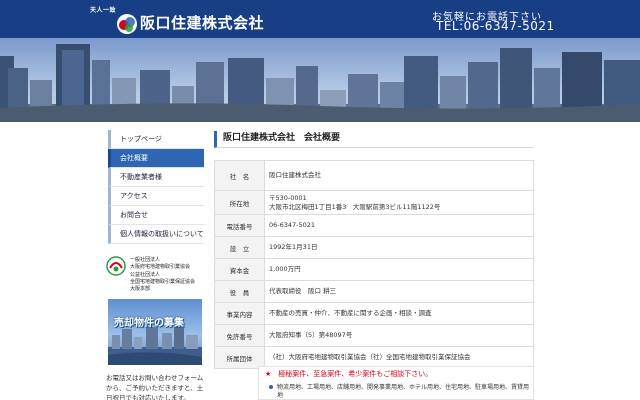 The height and width of the screenshot is (400, 640). I want to click on row-value: 代表取締役 阪口 耕三, so click(399, 291).